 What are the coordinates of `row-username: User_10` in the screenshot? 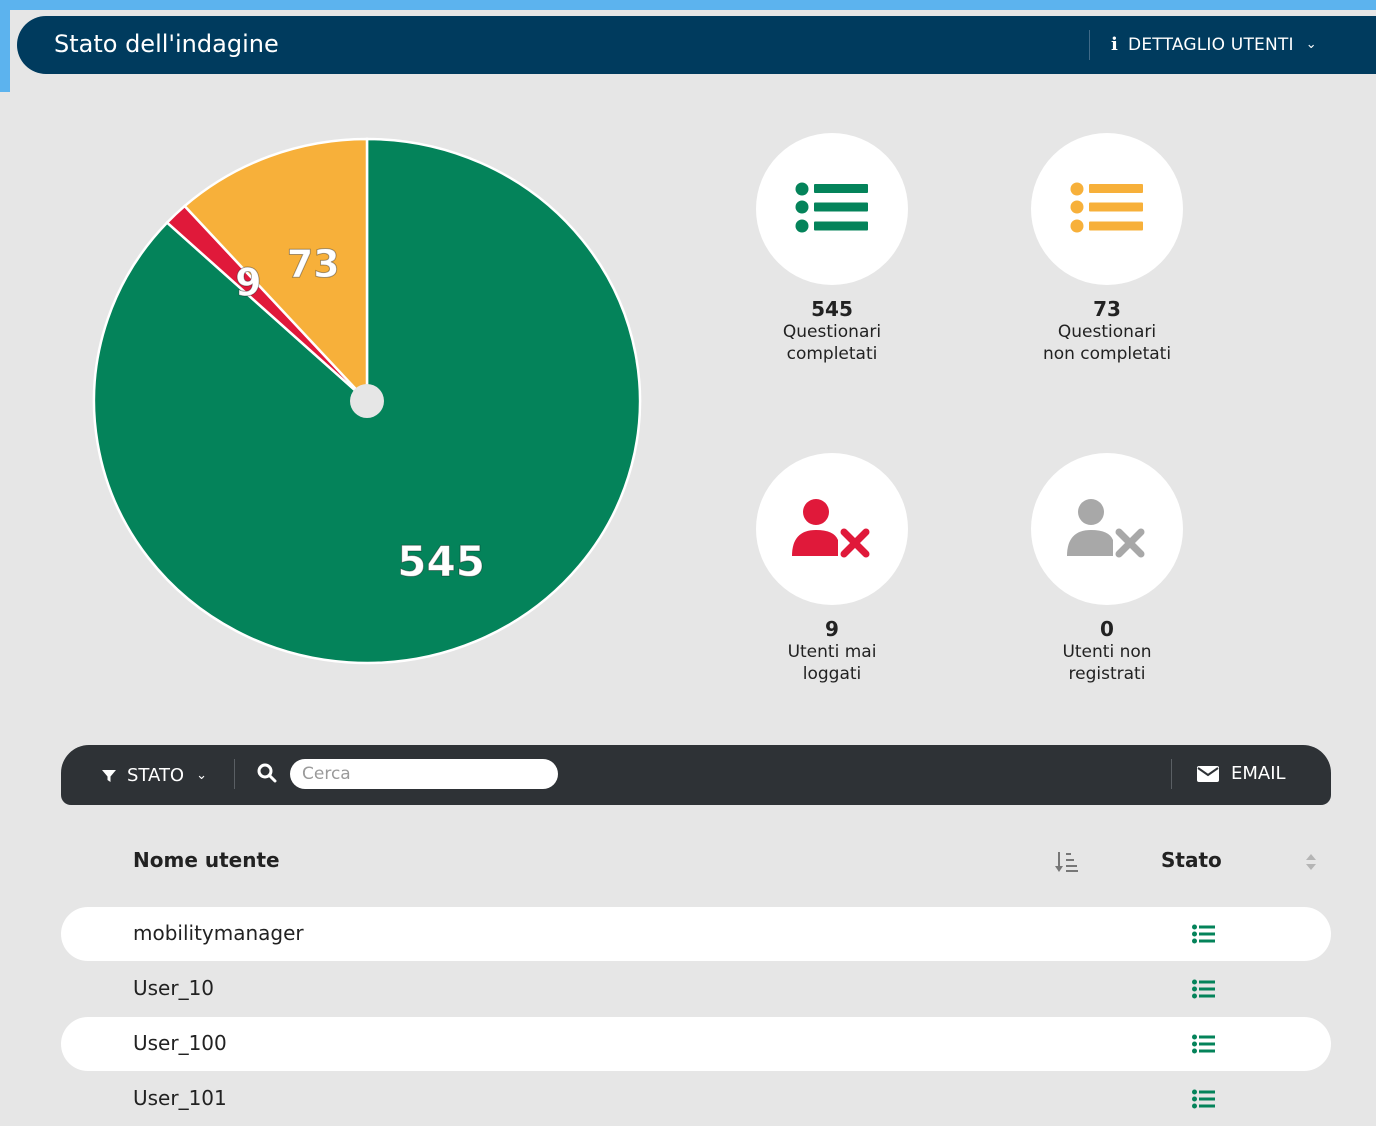 It's located at (174, 988).